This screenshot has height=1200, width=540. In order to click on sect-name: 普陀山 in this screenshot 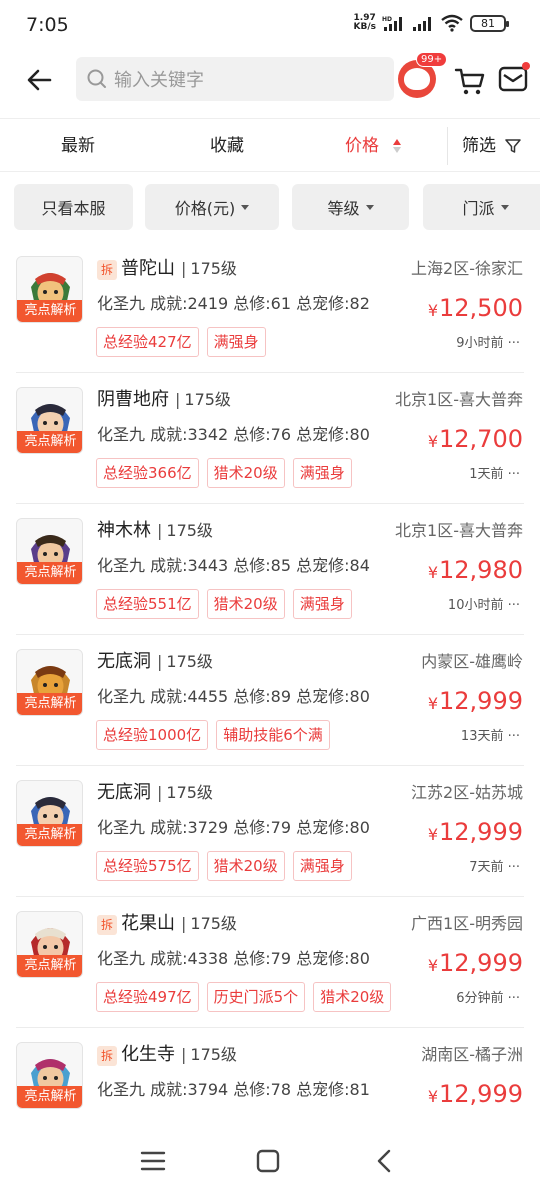, I will do `click(148, 268)`.